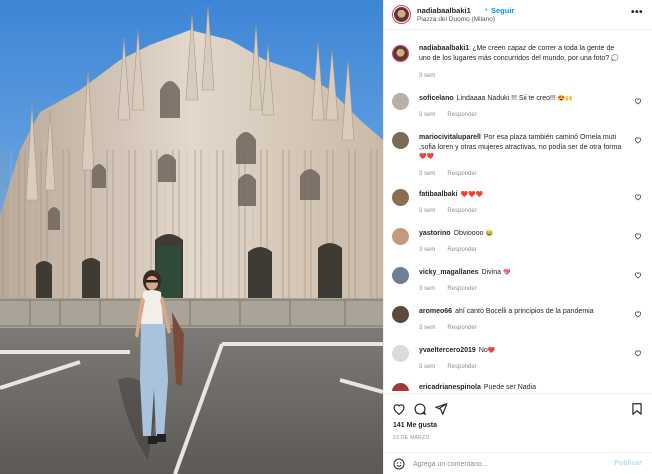  Describe the element at coordinates (518, 418) in the screenshot. I see `post-actions: 141 Me gusta 23 DE MARZO` at that location.